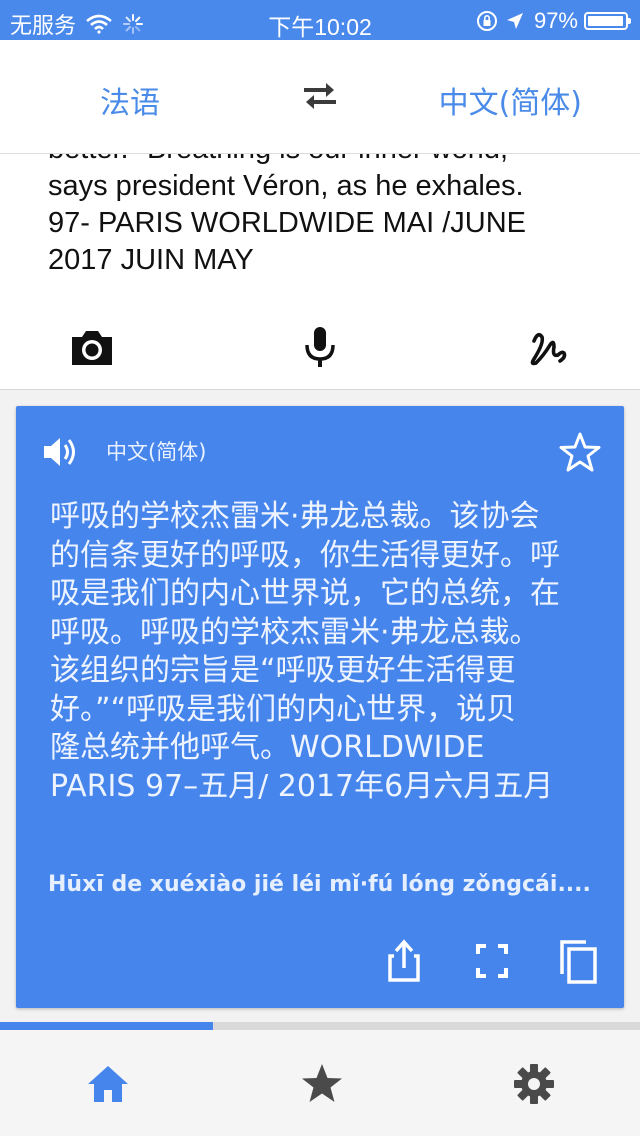  What do you see at coordinates (305, 555) in the screenshot?
I see `translation-line: 的信条更好的呼吸，你生活得更好。呼` at bounding box center [305, 555].